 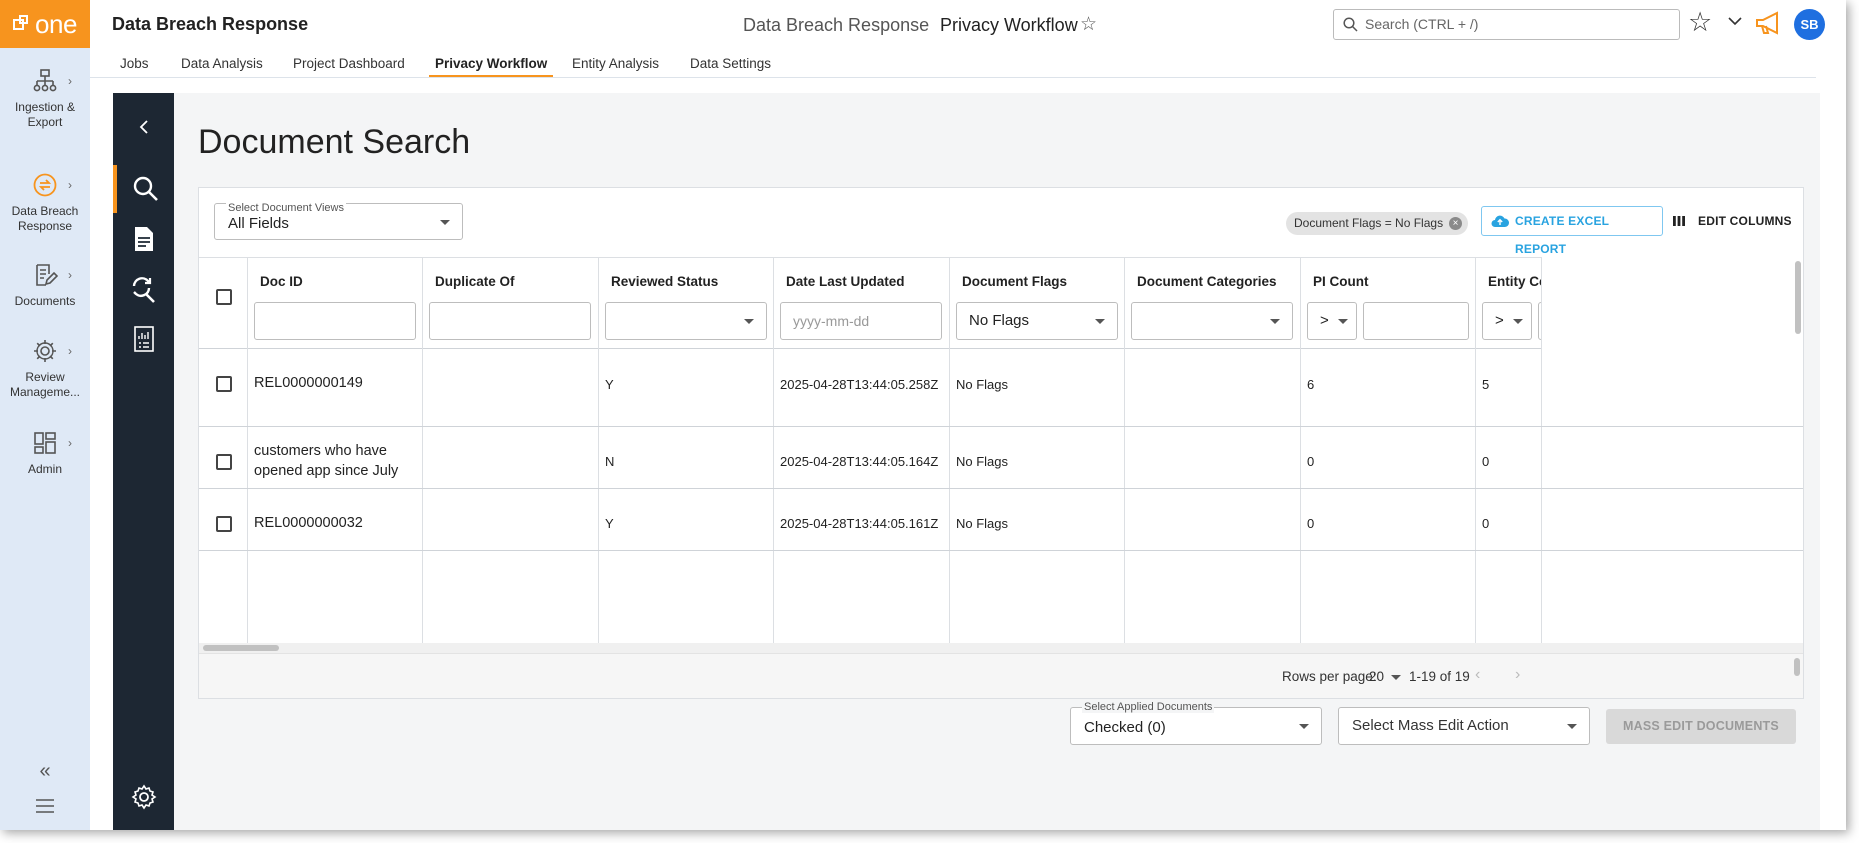 I want to click on horizontal-scrollbar-track, so click(x=1001, y=648).